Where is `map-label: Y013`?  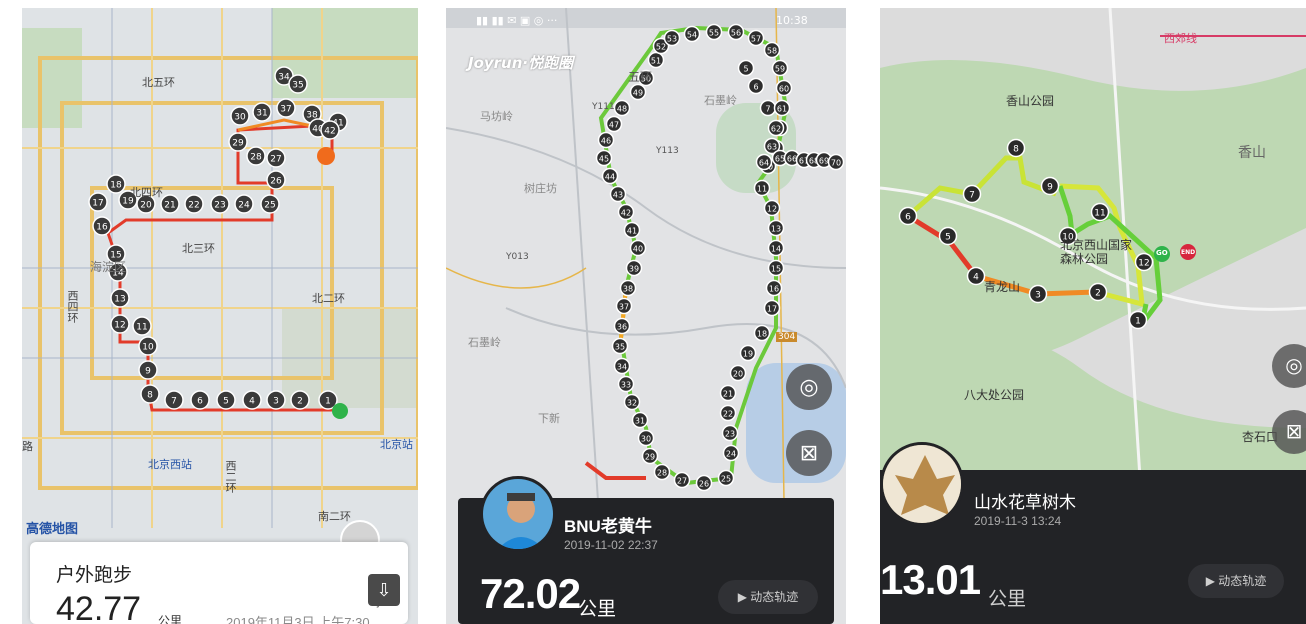 map-label: Y013 is located at coordinates (517, 257).